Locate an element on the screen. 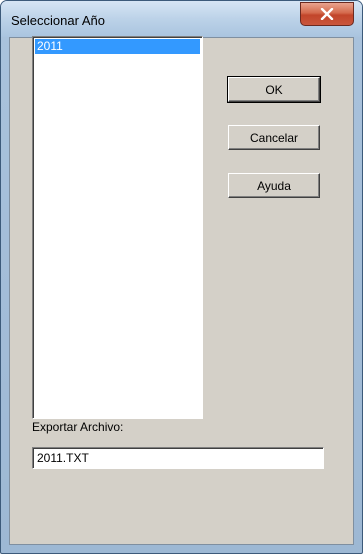 This screenshot has width=363, height=554. year-list-item: 2011 is located at coordinates (117, 46).